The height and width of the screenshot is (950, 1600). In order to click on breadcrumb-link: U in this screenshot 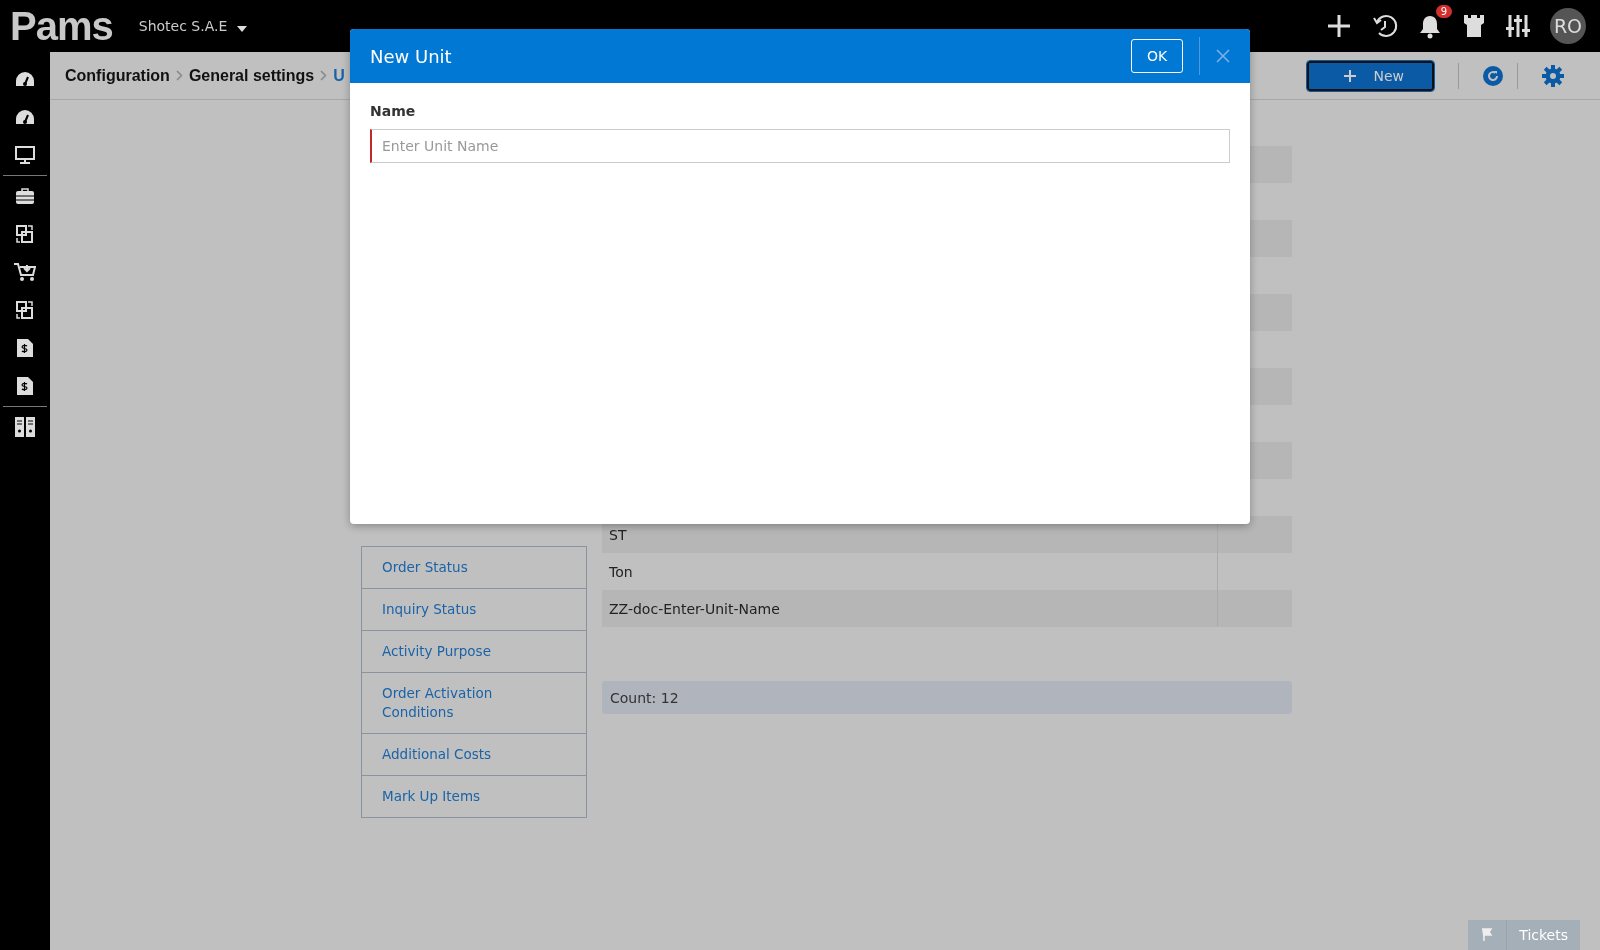, I will do `click(339, 75)`.